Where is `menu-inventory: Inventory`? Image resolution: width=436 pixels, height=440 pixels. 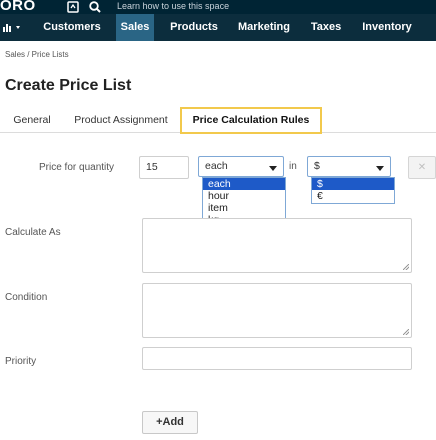
menu-inventory: Inventory is located at coordinates (387, 27).